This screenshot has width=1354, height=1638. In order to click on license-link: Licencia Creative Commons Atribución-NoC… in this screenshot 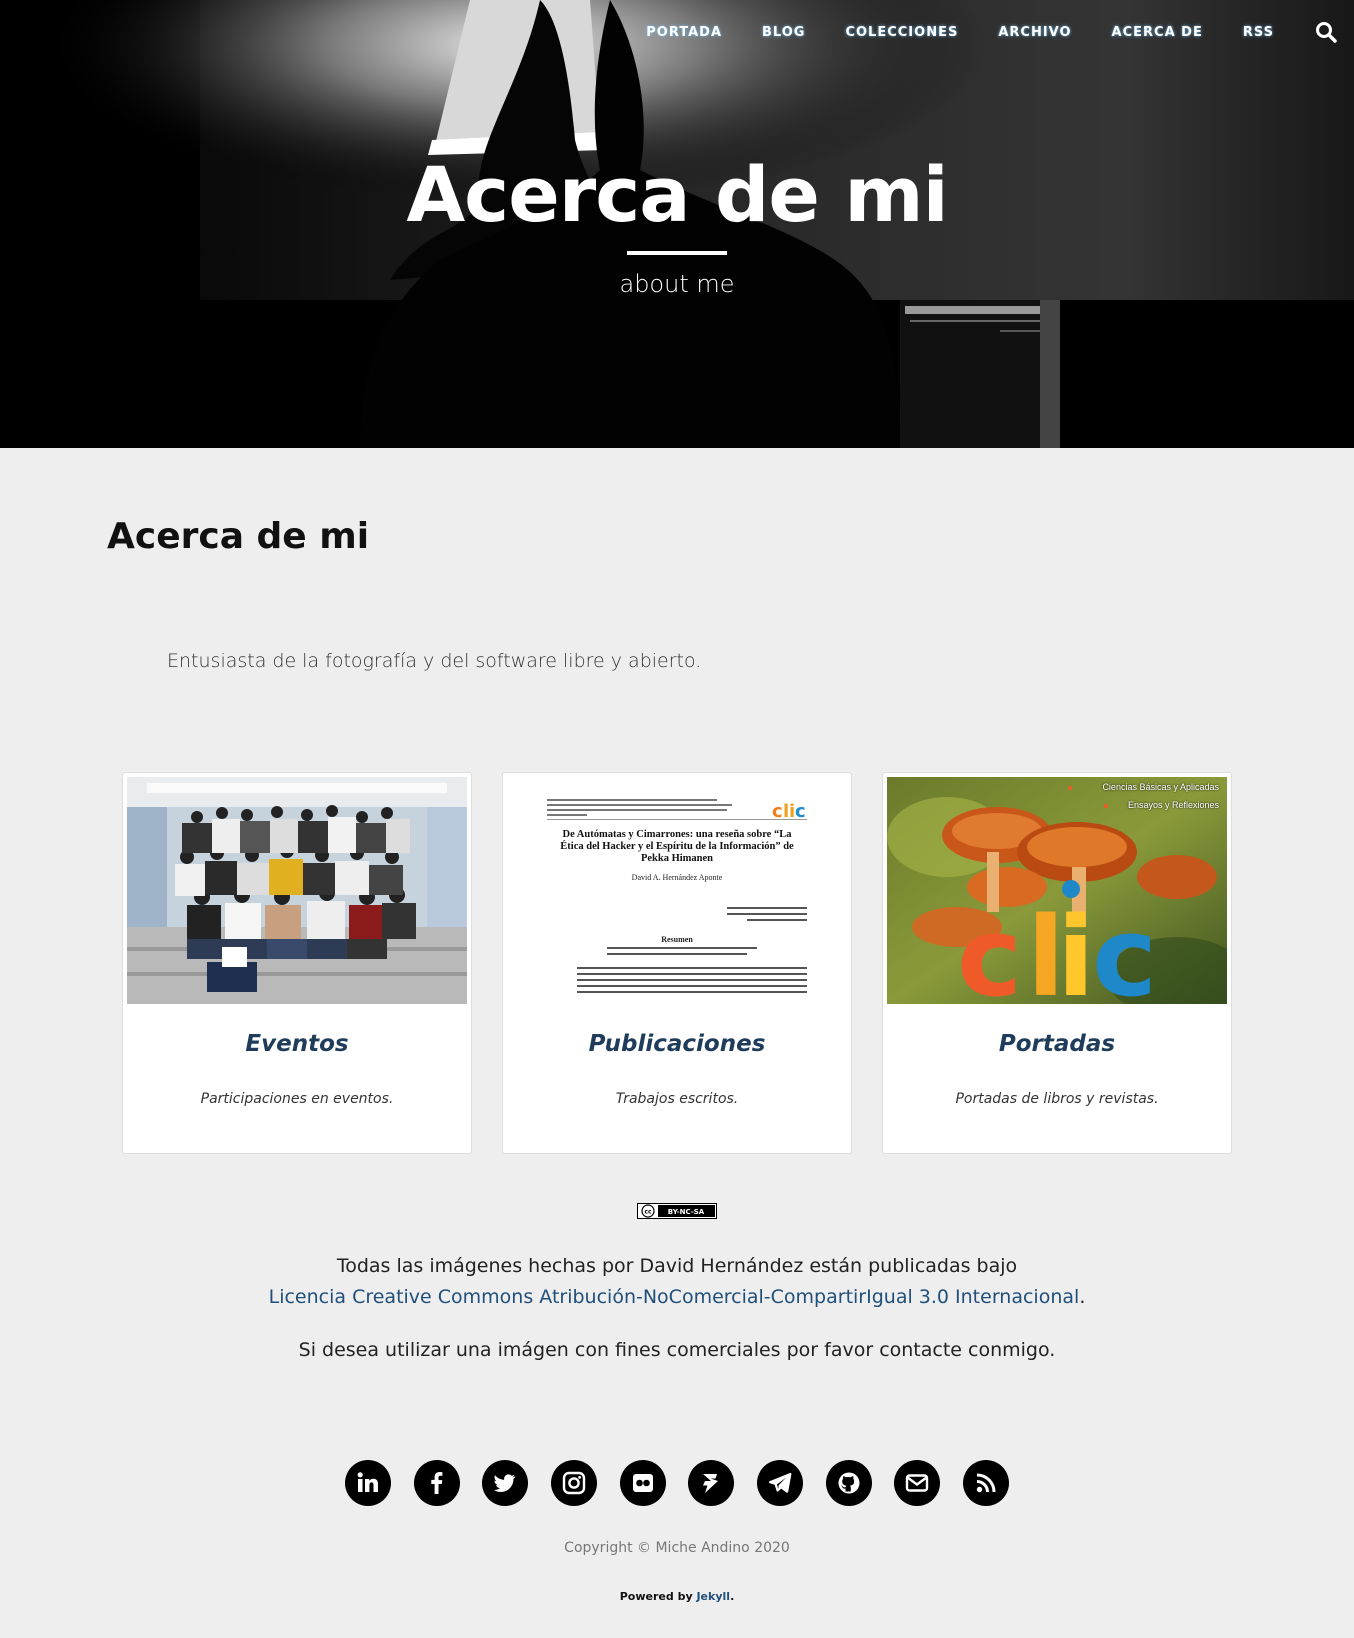, I will do `click(674, 1297)`.